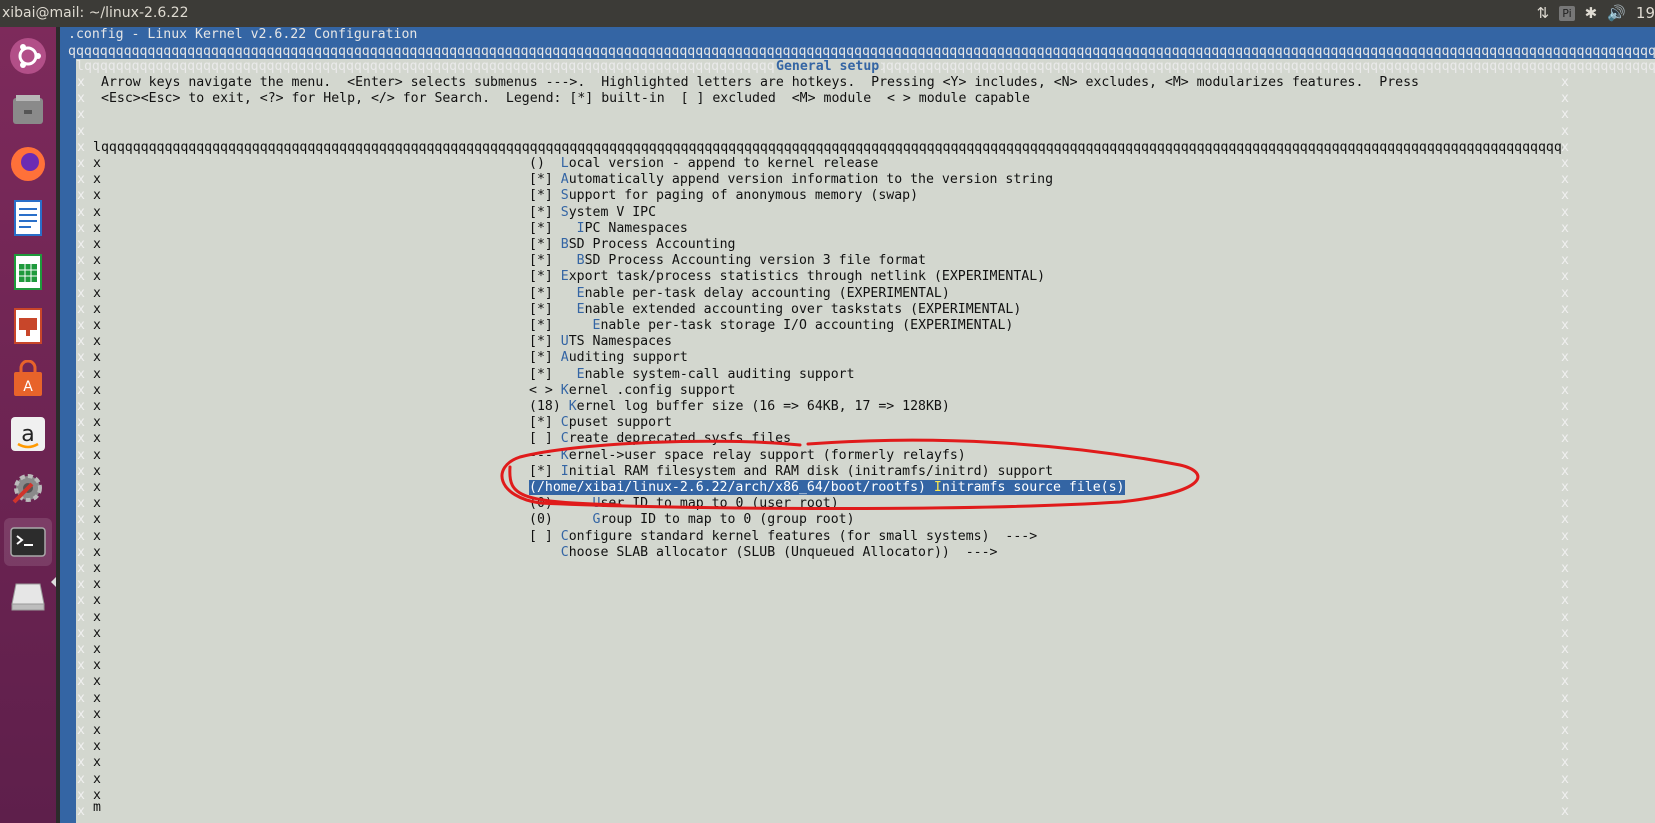 The image size is (1655, 823). I want to click on menu-item-text: (0) Group ID to map to 0 (group root), so click(692, 519).